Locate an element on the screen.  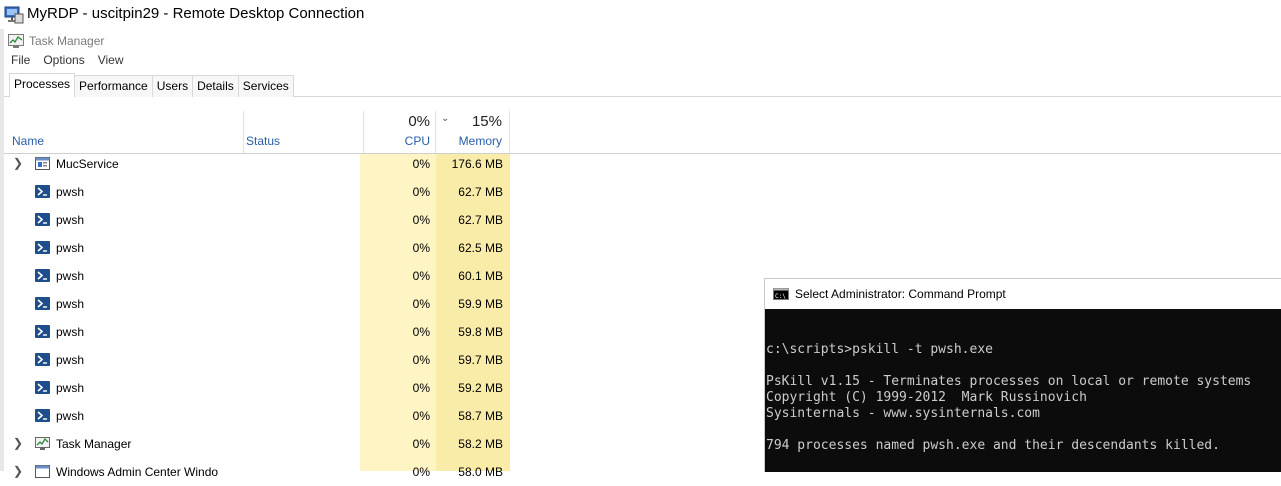
command-prompt-title-bar: C:\ Select Administrator: Command Prompt is located at coordinates (1023, 294).